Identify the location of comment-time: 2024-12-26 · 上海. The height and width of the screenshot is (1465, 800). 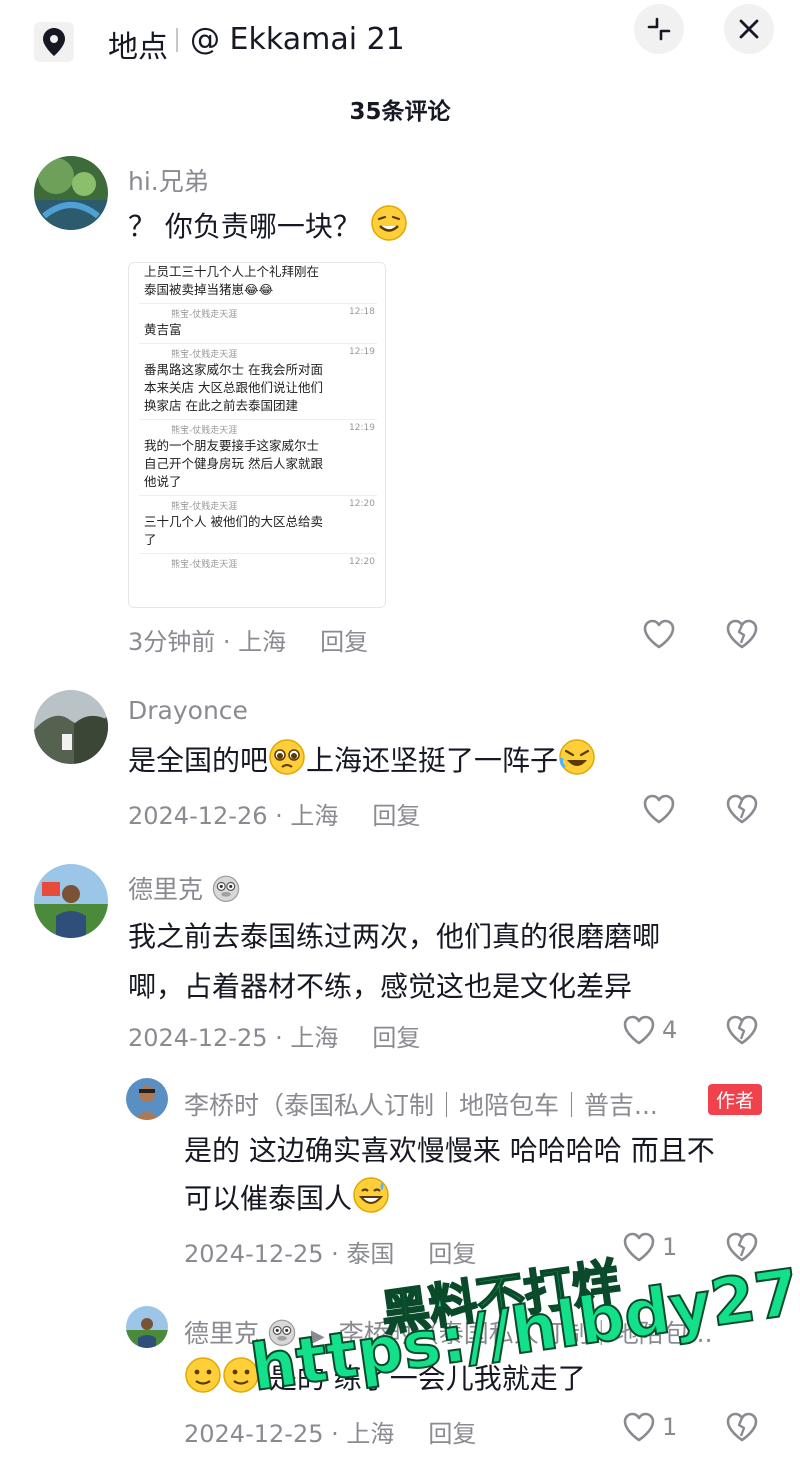
(233, 816).